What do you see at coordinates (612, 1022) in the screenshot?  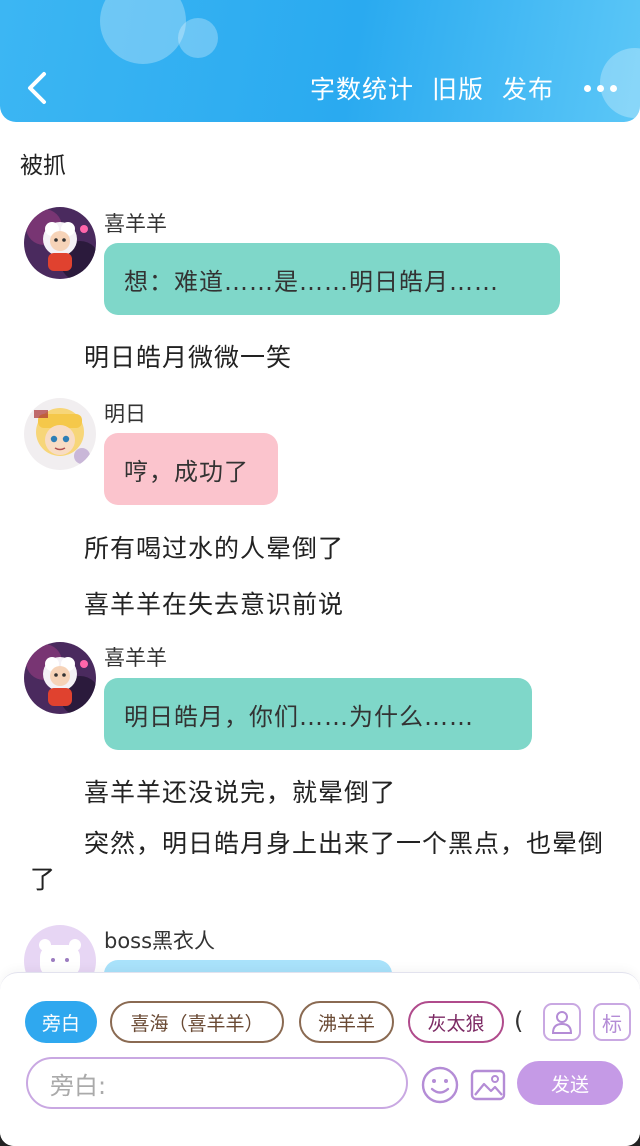 I see `mark-button: 标` at bounding box center [612, 1022].